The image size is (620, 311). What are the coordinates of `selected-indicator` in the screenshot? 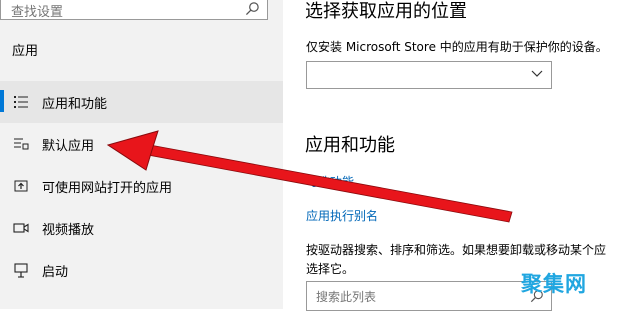 It's located at (2, 101).